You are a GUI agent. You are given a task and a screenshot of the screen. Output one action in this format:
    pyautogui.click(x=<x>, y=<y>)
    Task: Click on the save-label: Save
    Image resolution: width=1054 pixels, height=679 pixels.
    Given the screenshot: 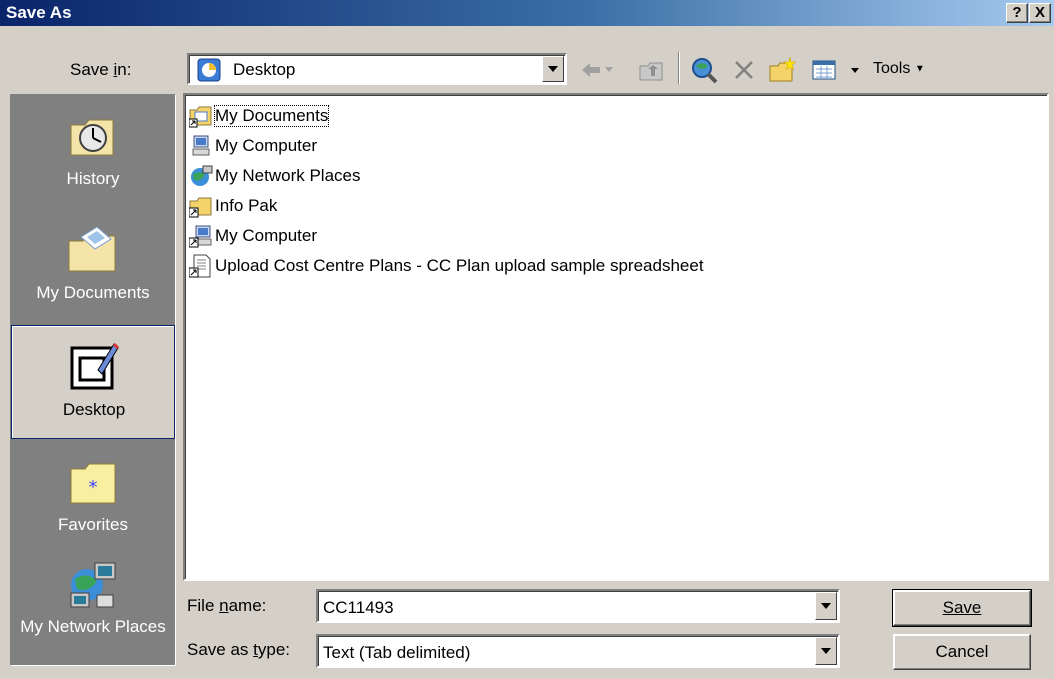 What is the action you would take?
    pyautogui.click(x=962, y=607)
    